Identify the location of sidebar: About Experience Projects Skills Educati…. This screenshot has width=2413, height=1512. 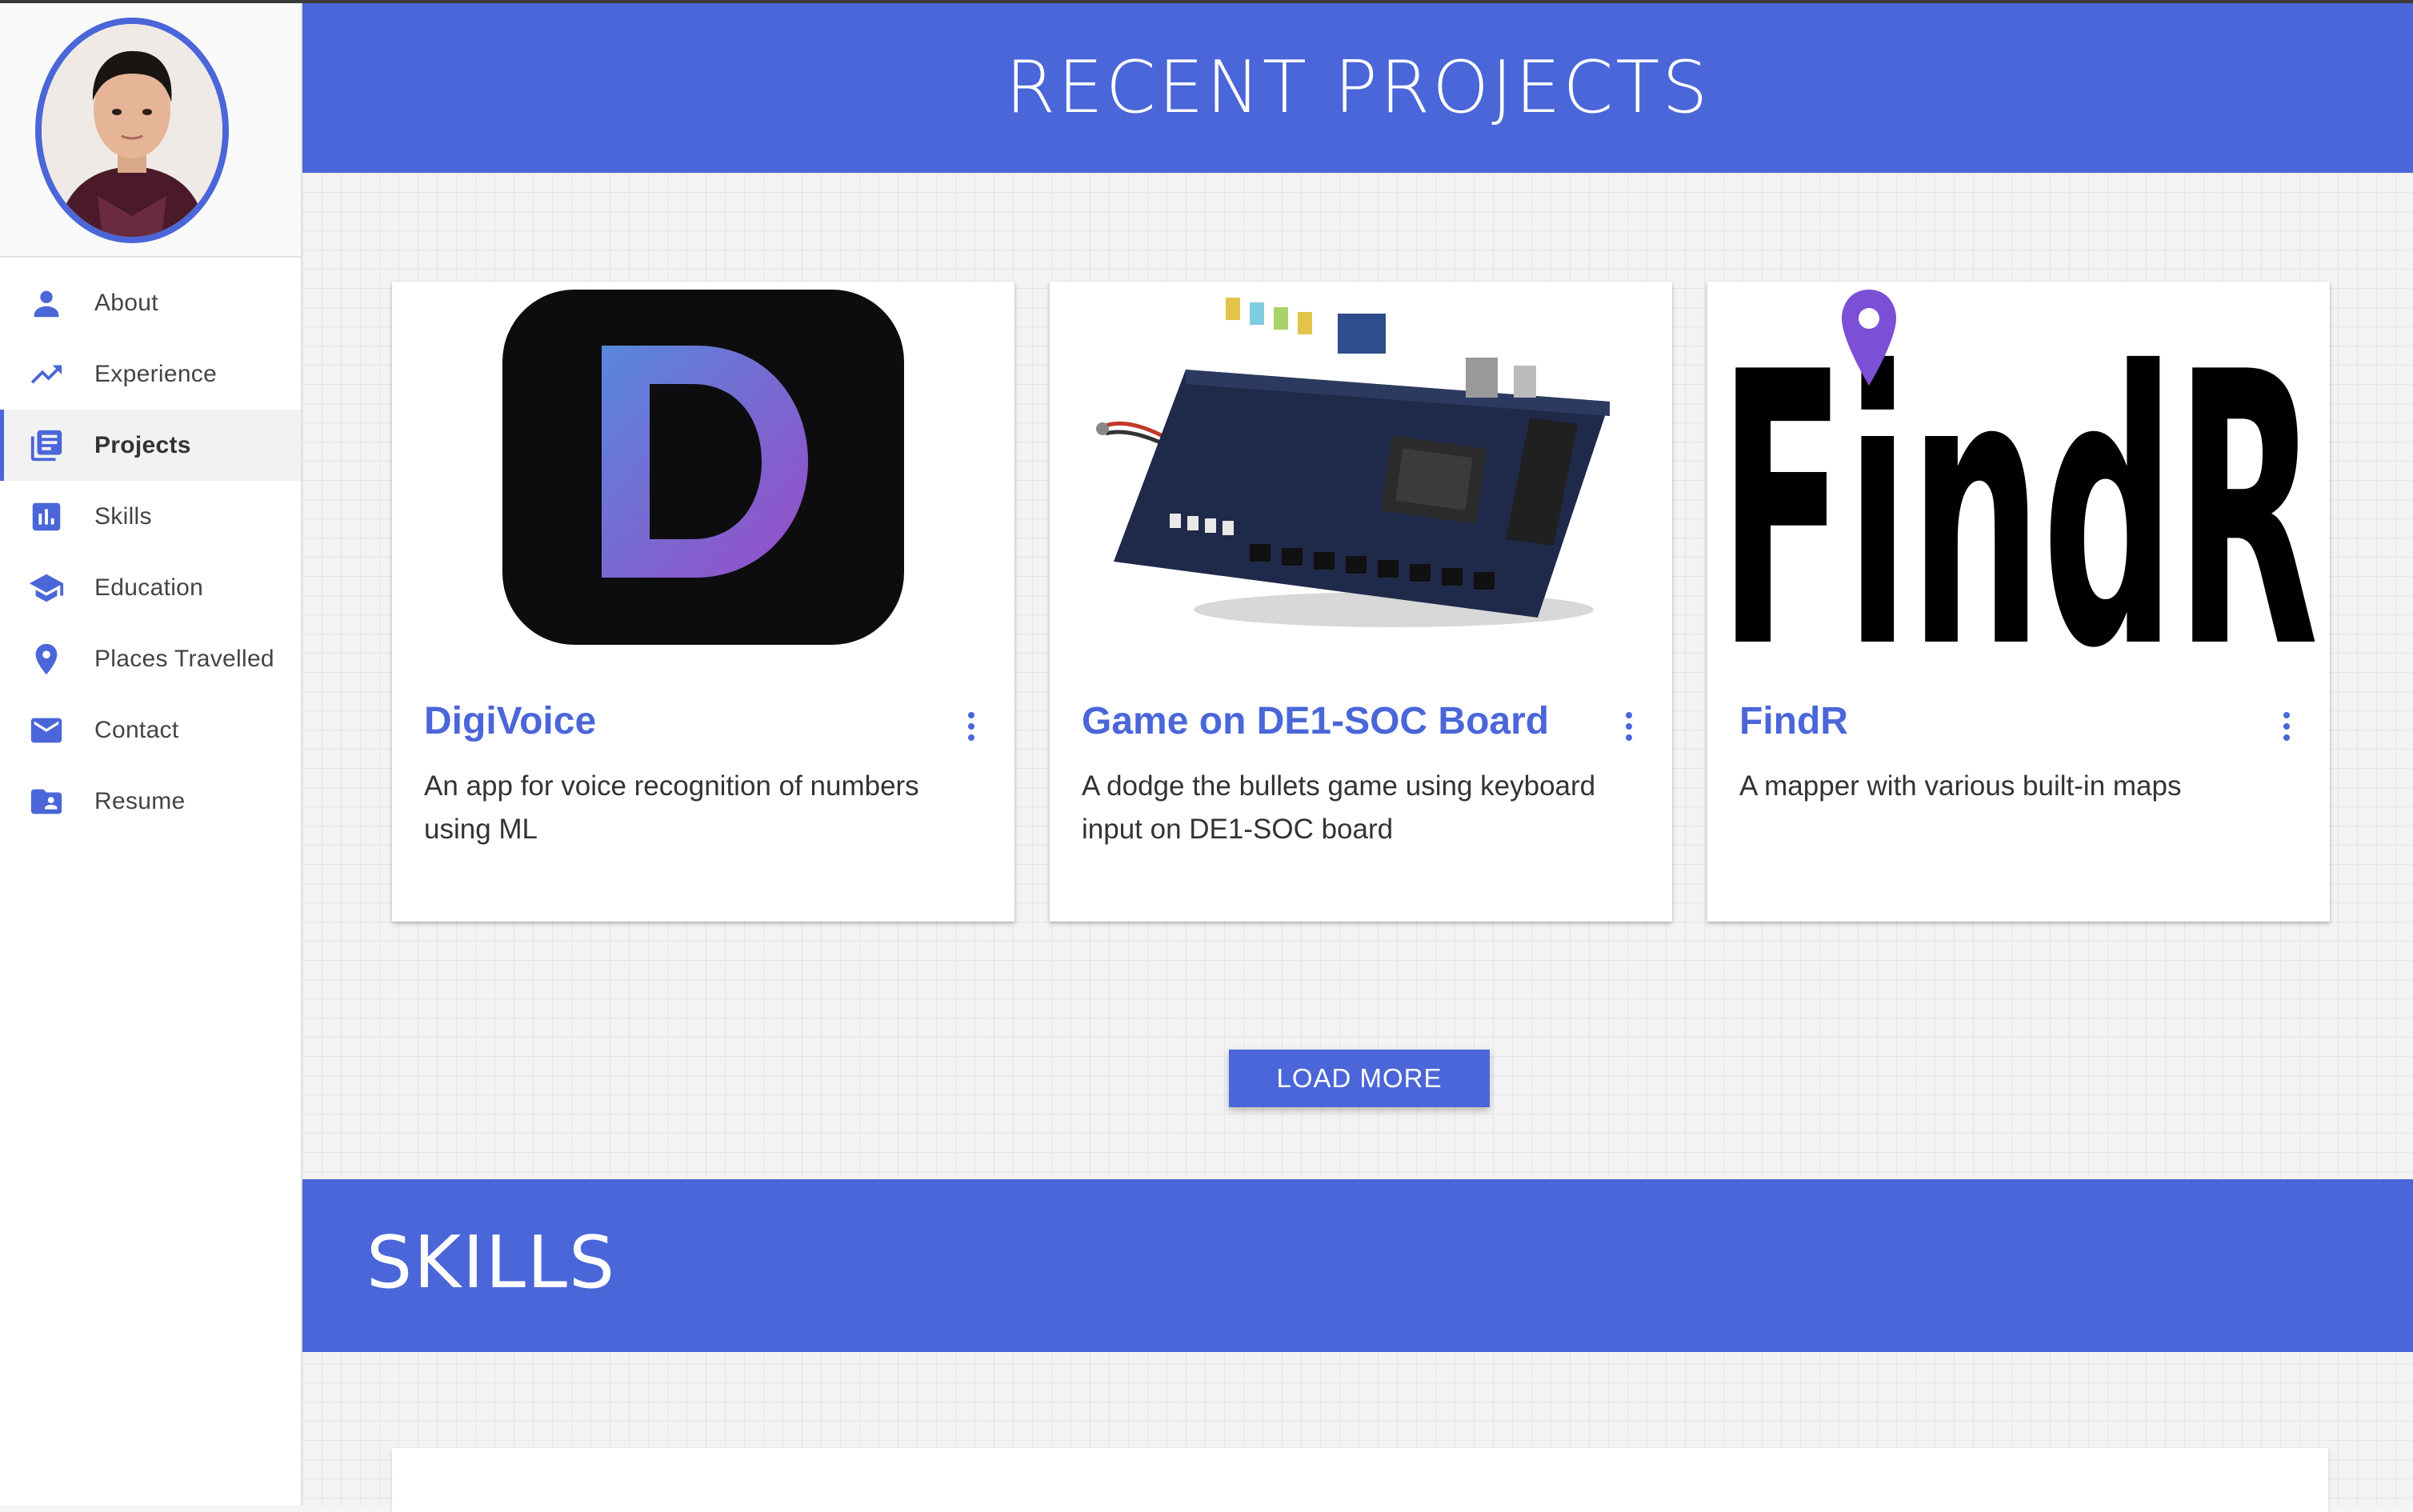
(151, 753).